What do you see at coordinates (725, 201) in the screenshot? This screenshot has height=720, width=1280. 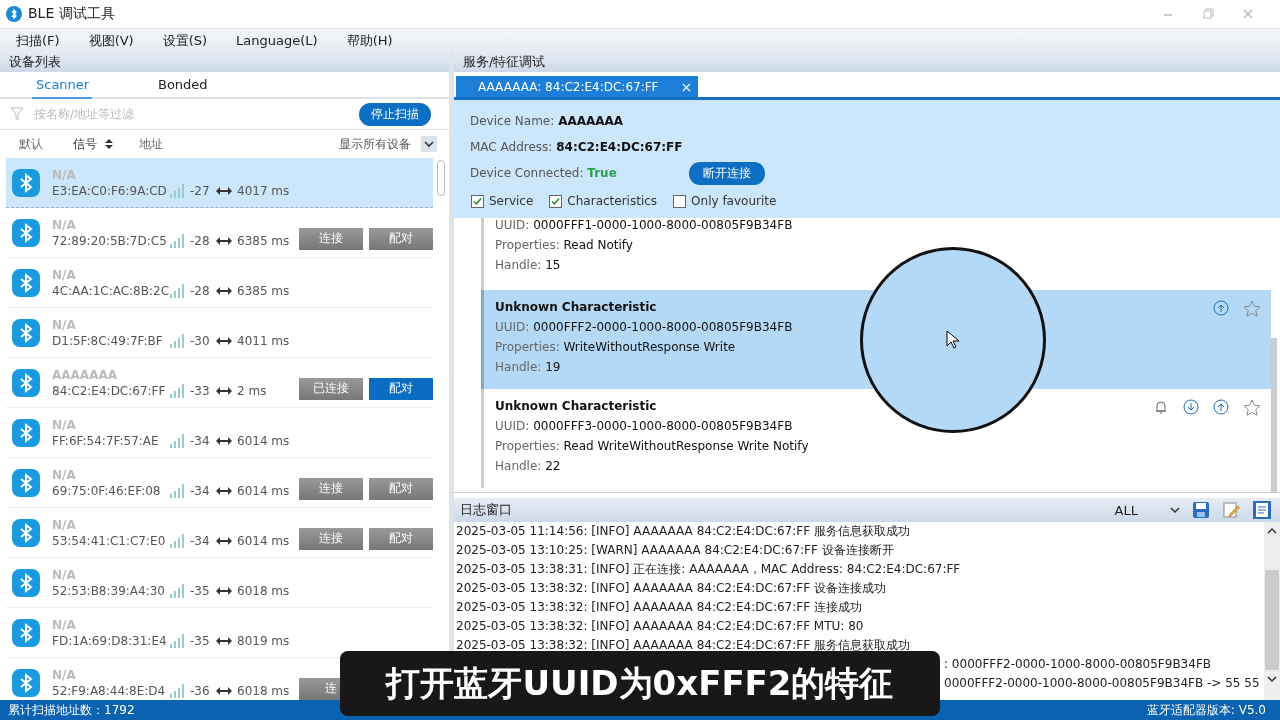 I see `option-checkbox: Only favourite` at bounding box center [725, 201].